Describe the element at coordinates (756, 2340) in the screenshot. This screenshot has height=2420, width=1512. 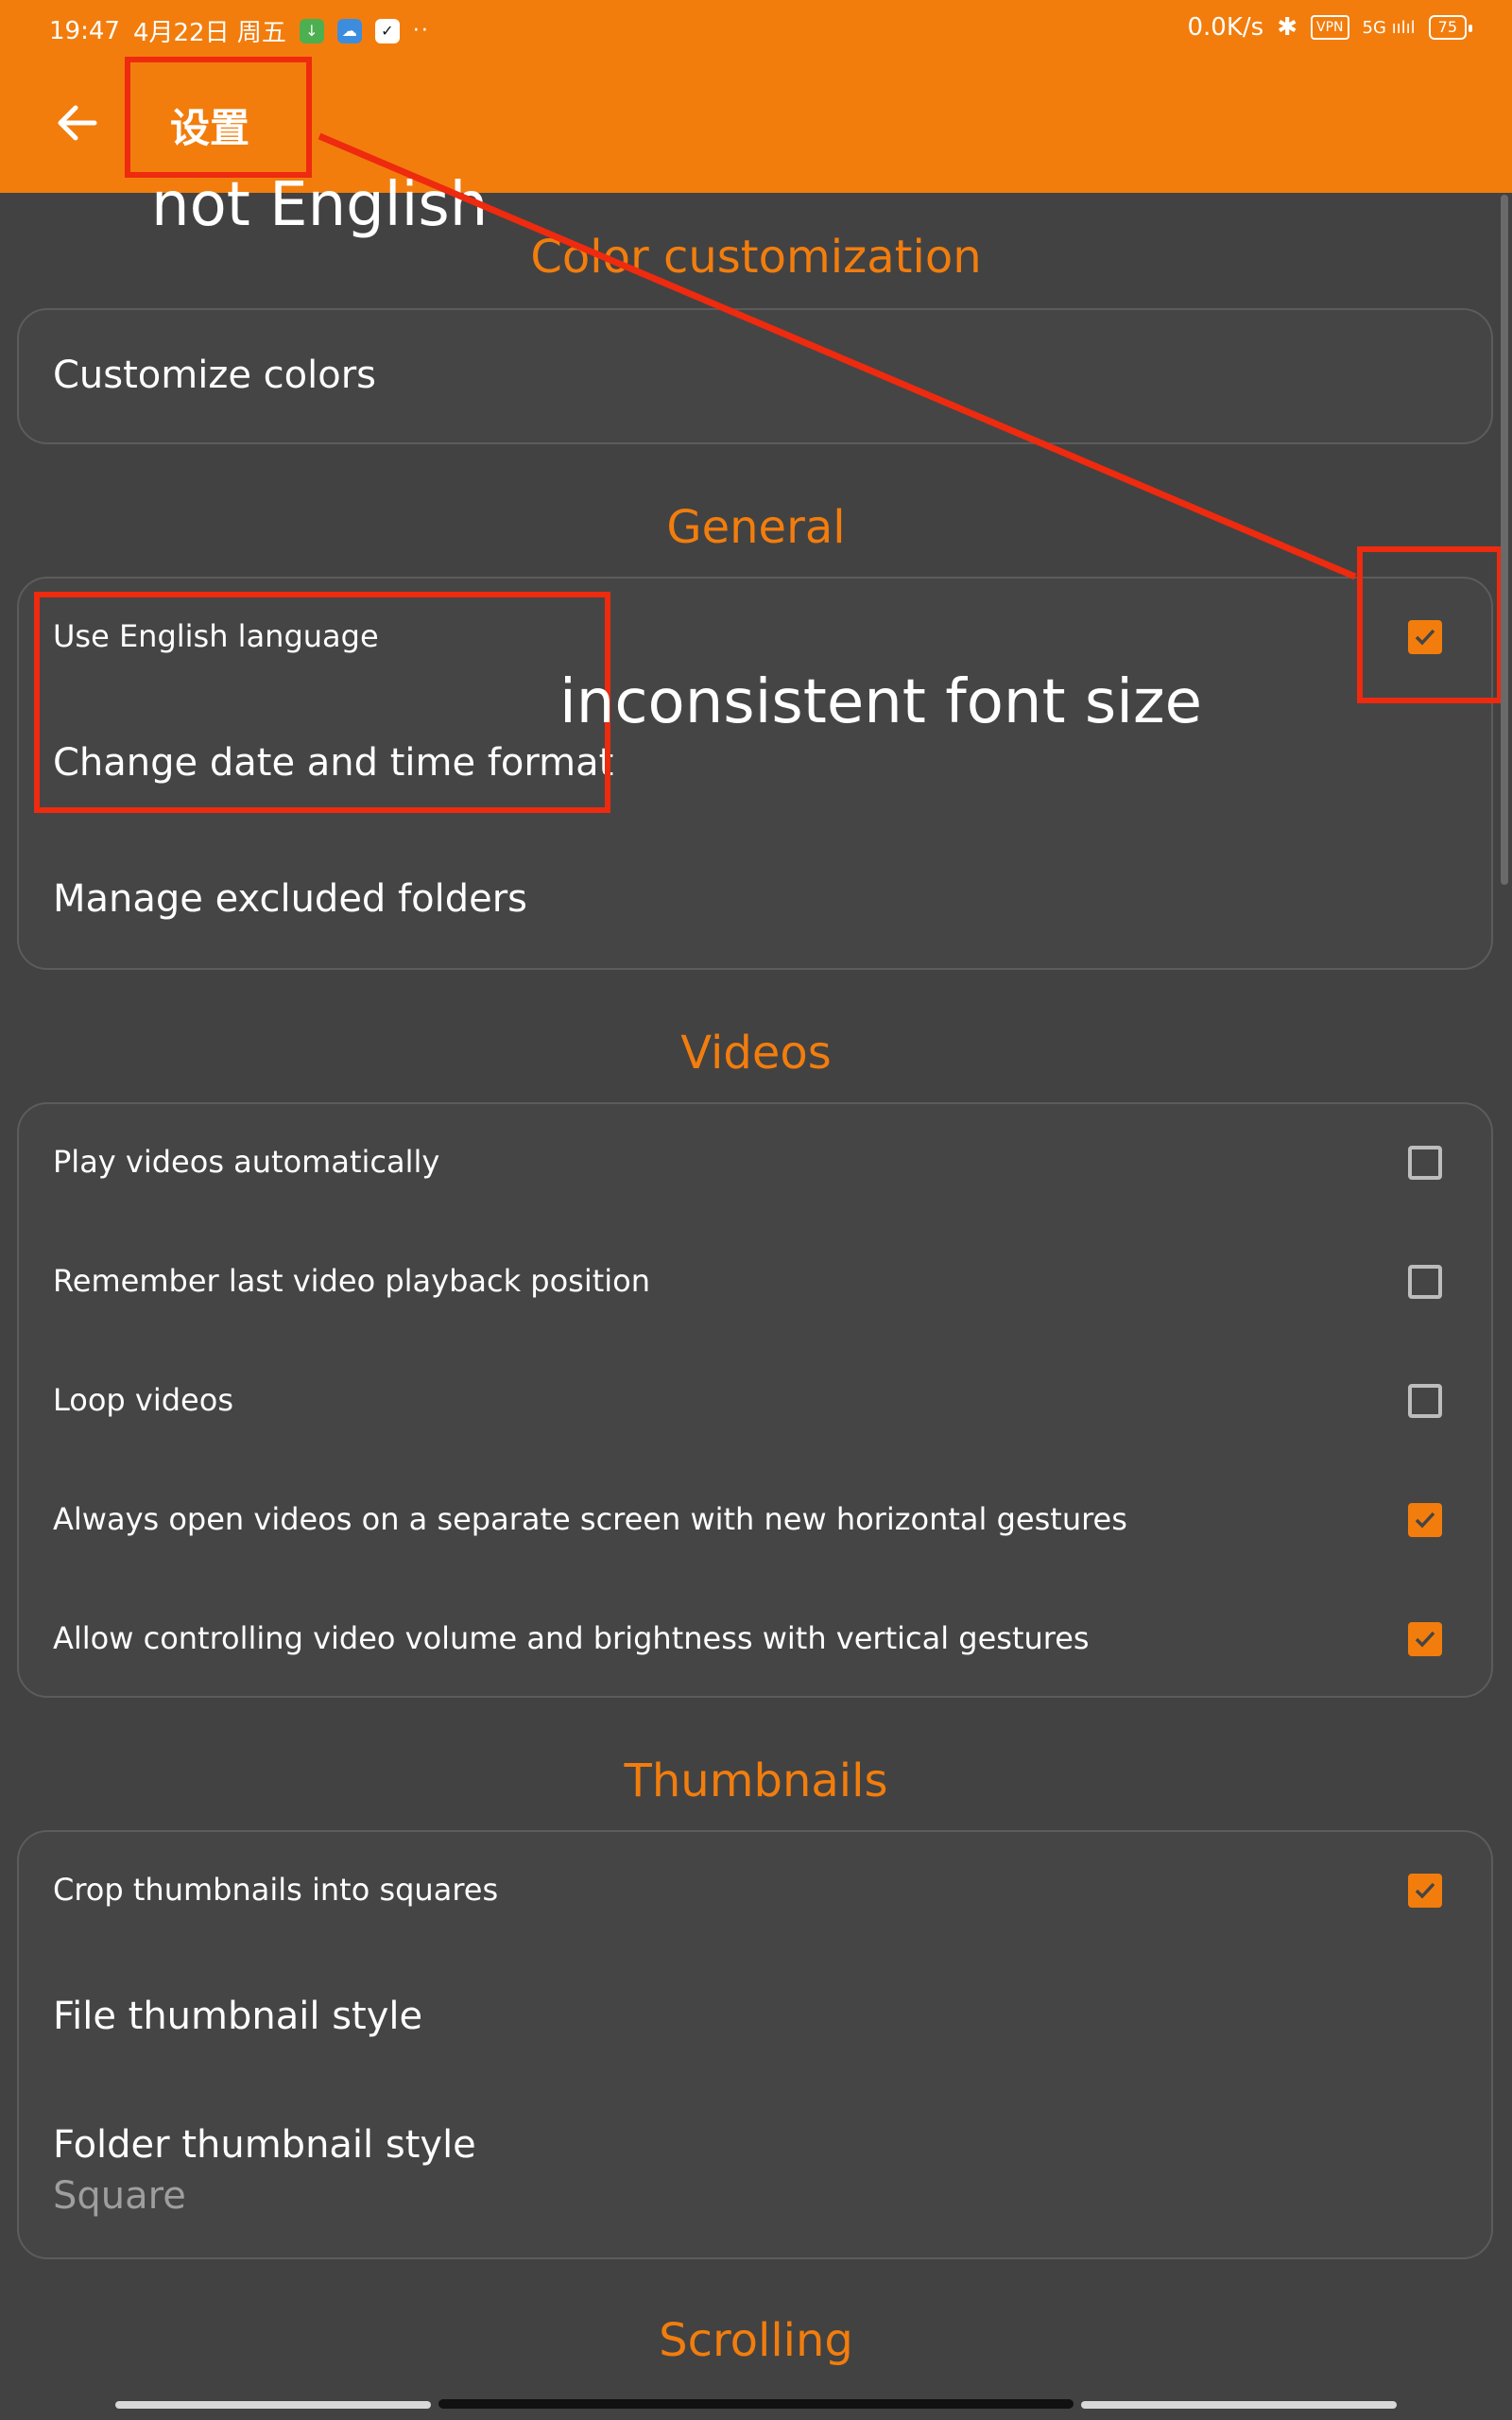
I see `section-title-scrolling: Scrolling` at that location.